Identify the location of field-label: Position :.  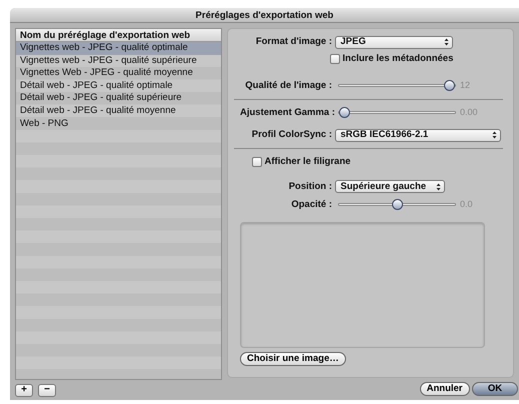
(310, 187).